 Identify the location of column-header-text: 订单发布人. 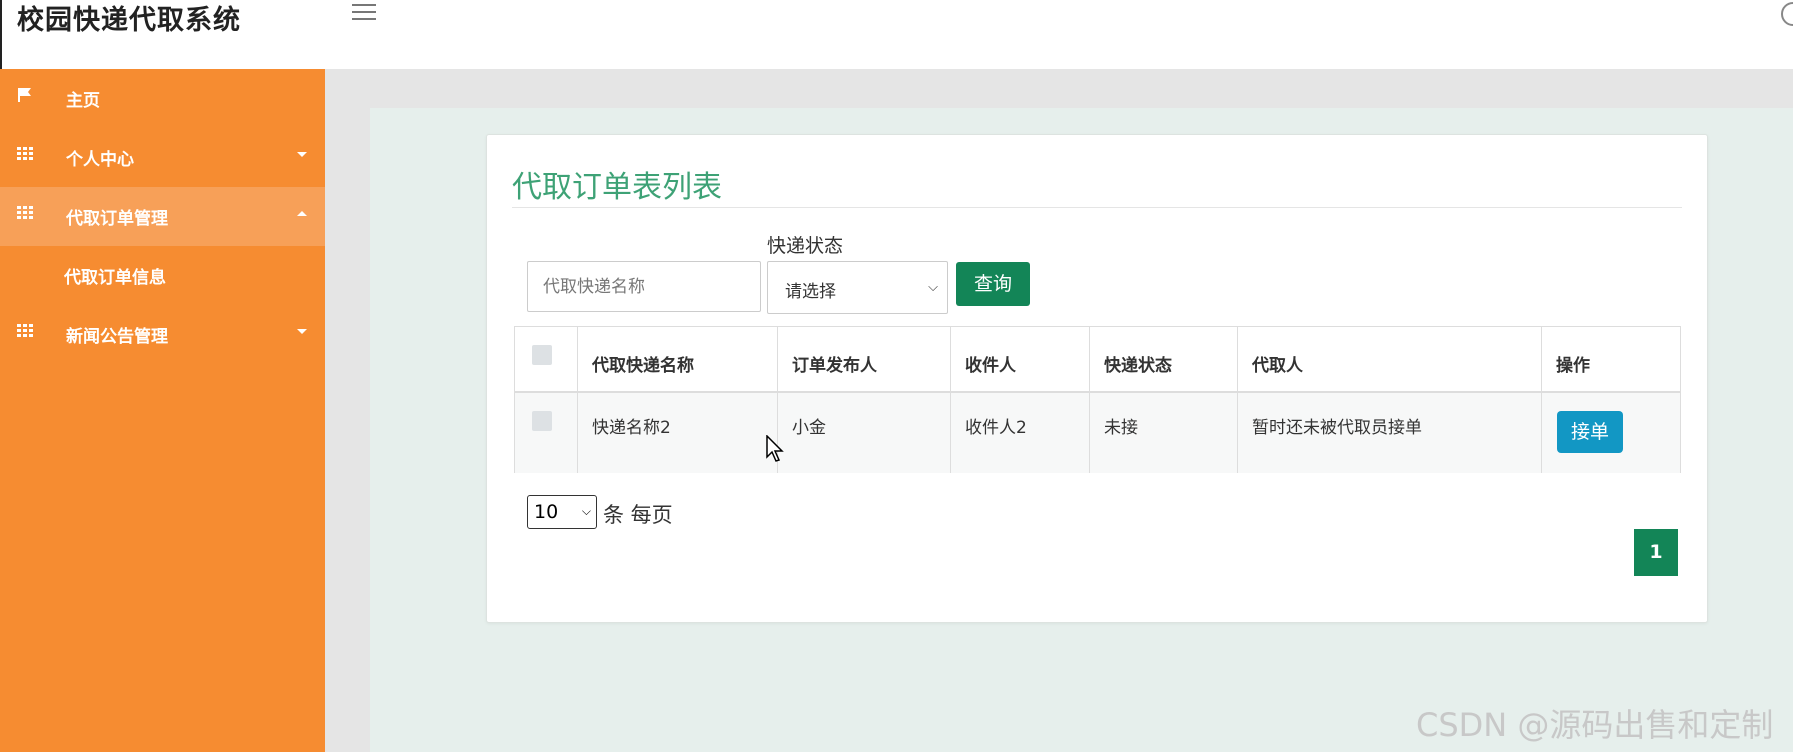
(834, 366).